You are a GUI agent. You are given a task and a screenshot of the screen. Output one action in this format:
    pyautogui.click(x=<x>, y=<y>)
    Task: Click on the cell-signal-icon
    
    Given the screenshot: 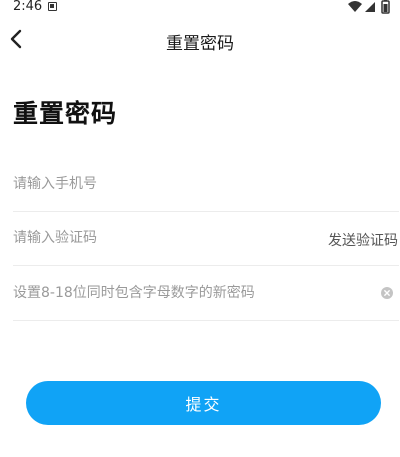 What is the action you would take?
    pyautogui.click(x=370, y=7)
    